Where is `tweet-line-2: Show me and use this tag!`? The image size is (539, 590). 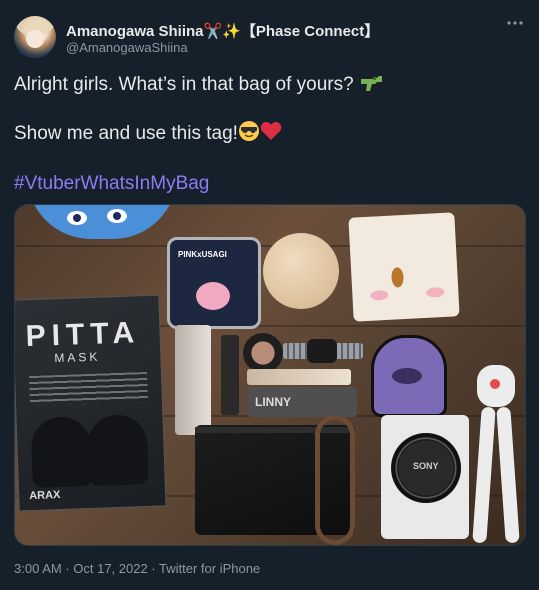 tweet-line-2: Show me and use this tag! is located at coordinates (148, 134).